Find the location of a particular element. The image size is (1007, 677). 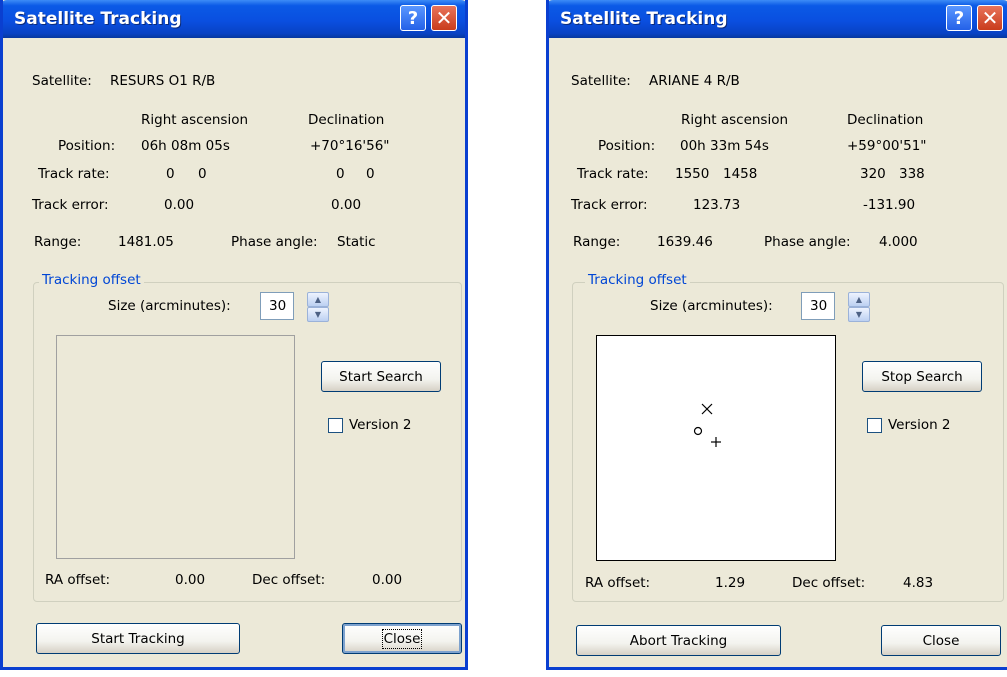

offset-plot-canvas is located at coordinates (707, 425).